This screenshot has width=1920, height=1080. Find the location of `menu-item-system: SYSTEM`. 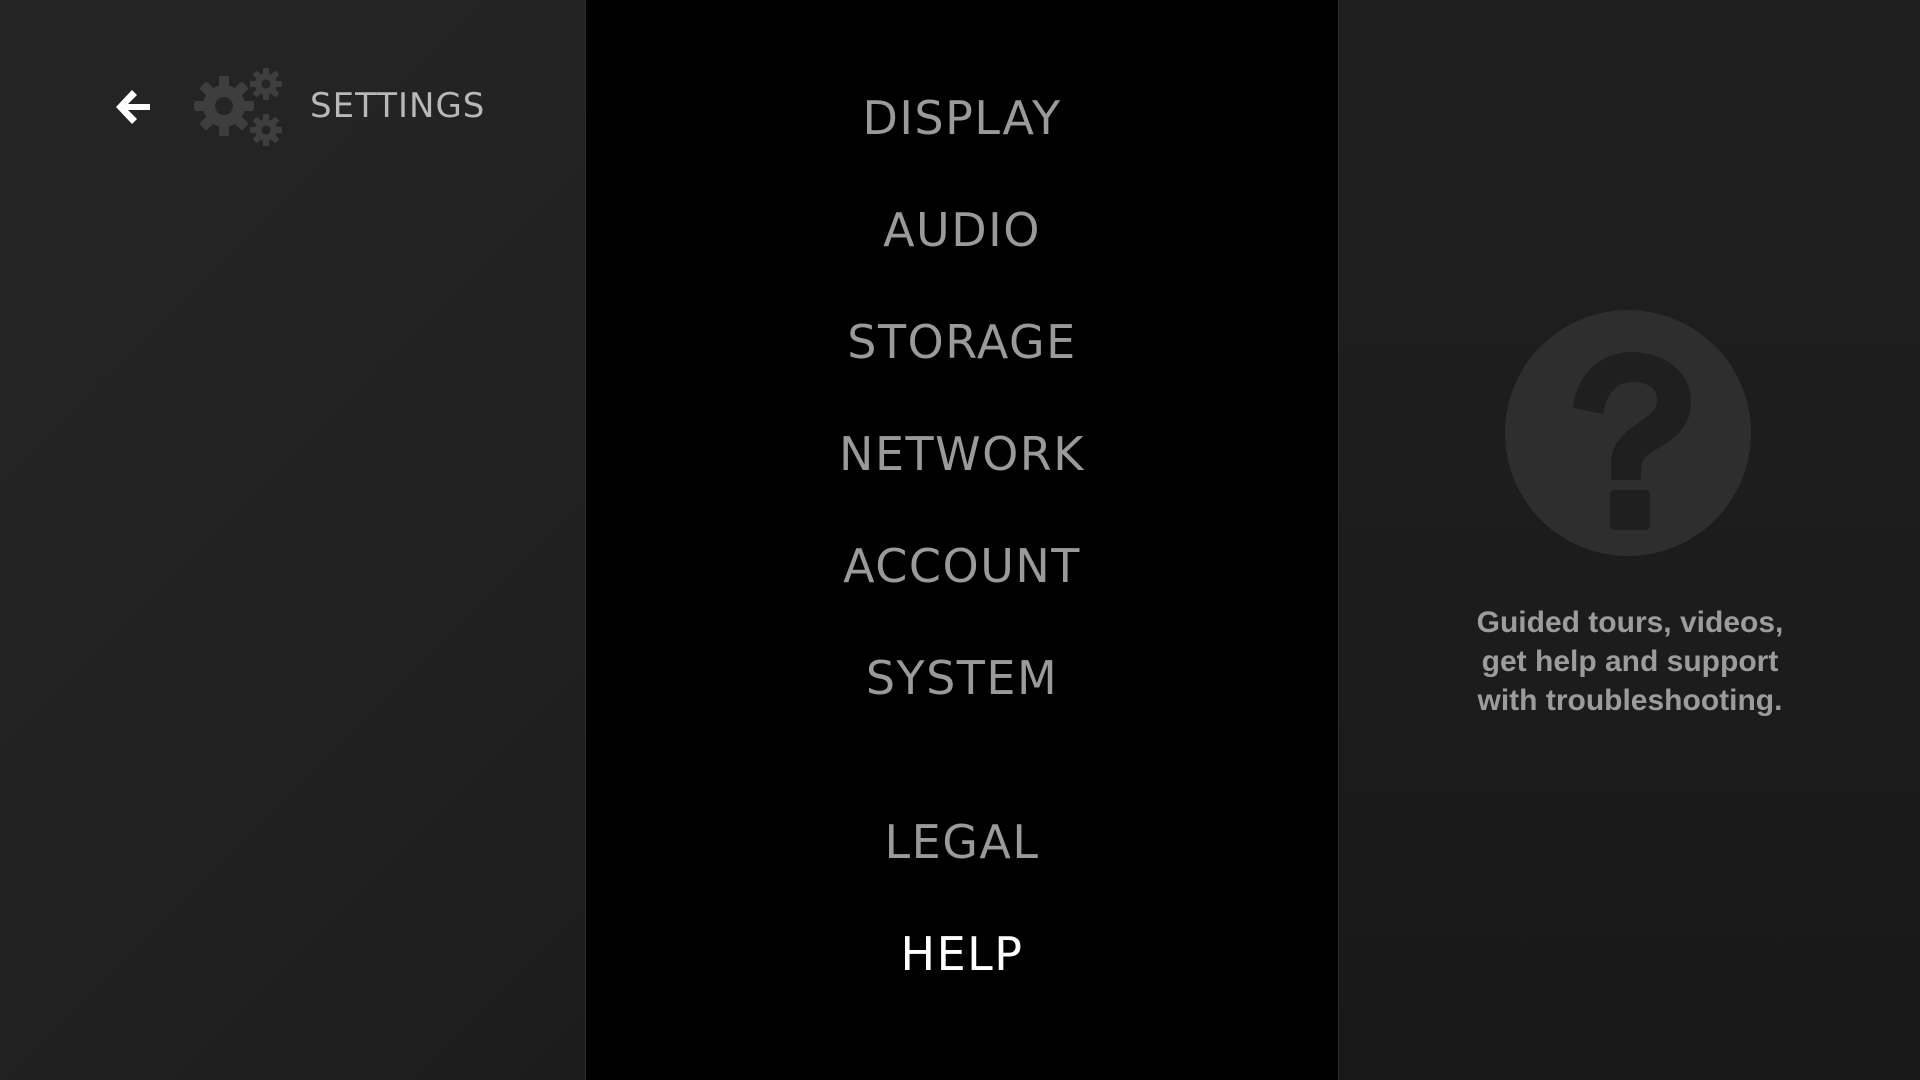

menu-item-system: SYSTEM is located at coordinates (962, 678).